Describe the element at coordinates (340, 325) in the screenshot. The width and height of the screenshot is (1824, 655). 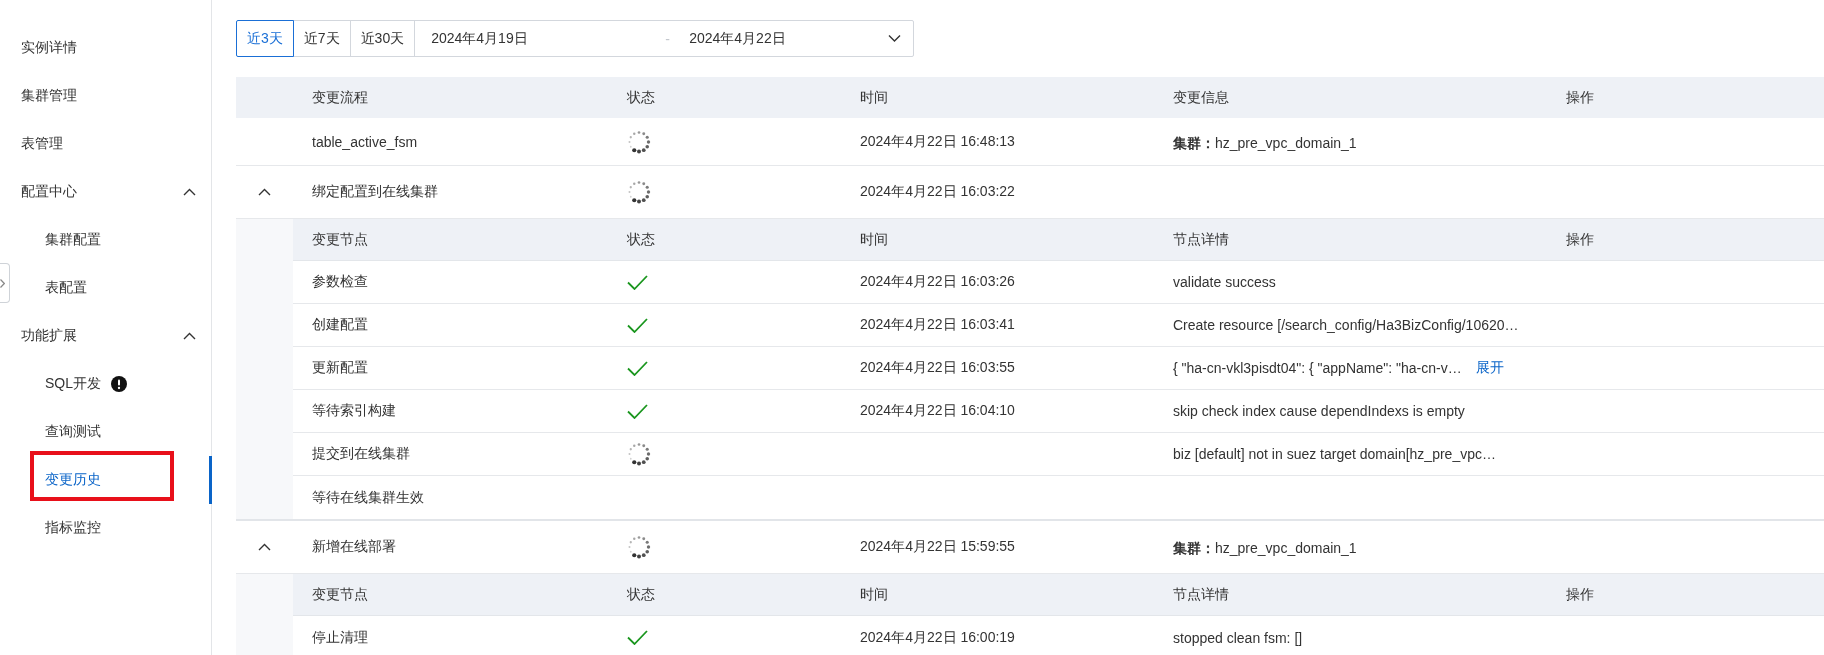
I see `node-name: 创建配置` at that location.